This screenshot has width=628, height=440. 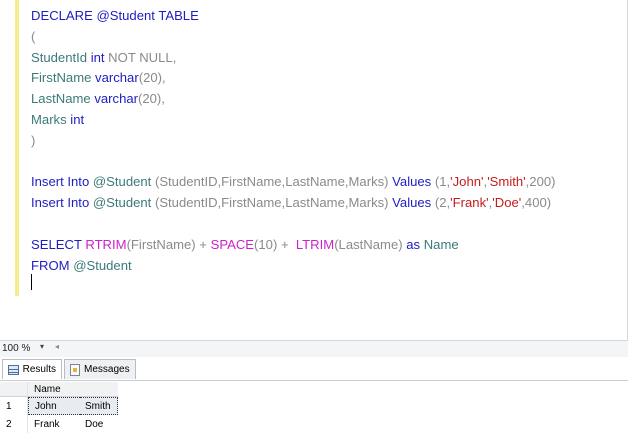 What do you see at coordinates (315, 244) in the screenshot?
I see `code-token: LTRIM` at bounding box center [315, 244].